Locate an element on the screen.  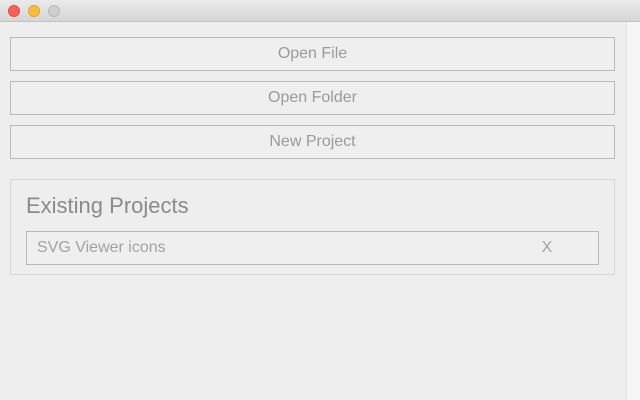
open-folder-button: Open Folder is located at coordinates (312, 98).